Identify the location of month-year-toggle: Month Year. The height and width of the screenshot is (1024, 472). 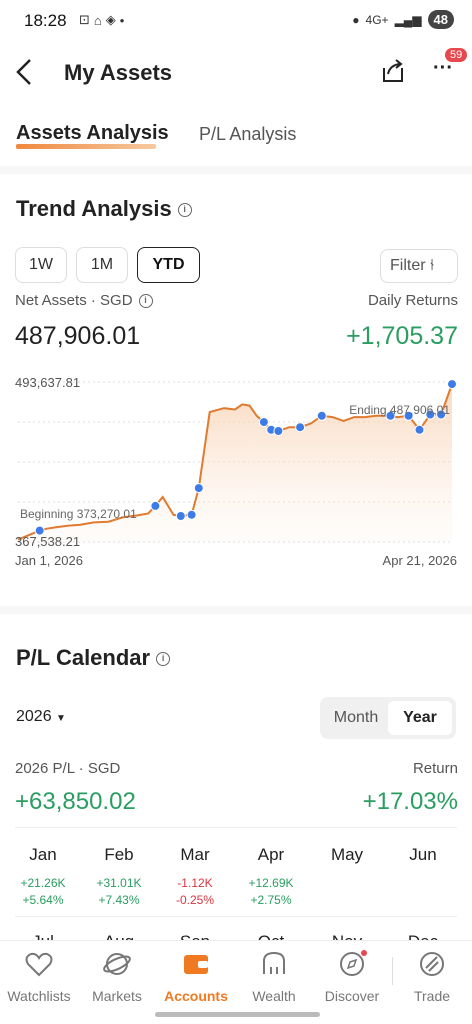
(388, 718).